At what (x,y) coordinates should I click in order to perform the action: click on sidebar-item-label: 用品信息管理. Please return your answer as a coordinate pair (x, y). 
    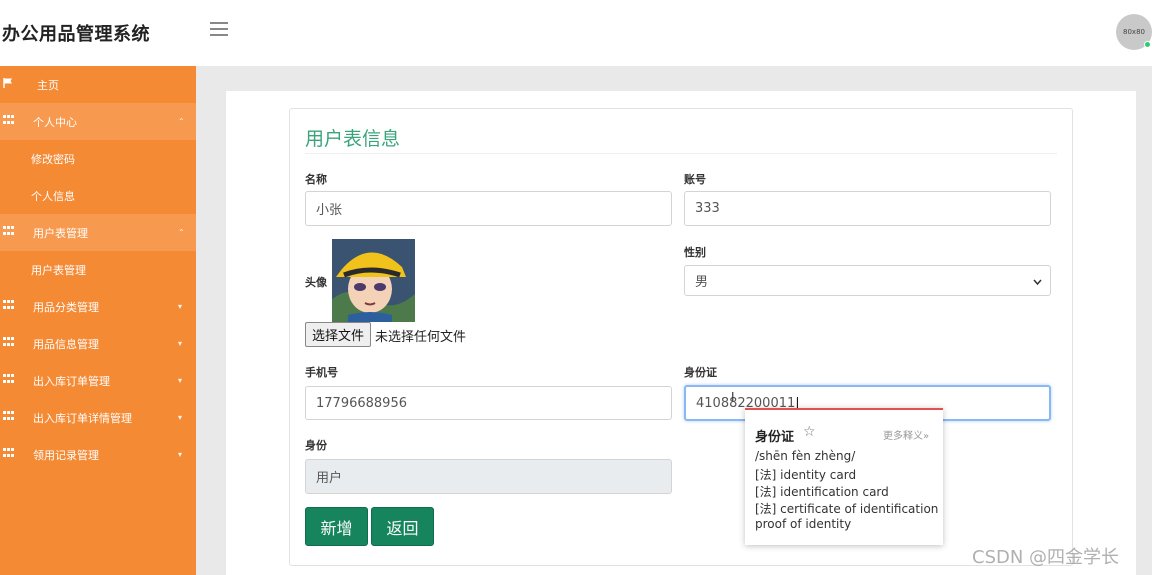
    Looking at the image, I should click on (66, 344).